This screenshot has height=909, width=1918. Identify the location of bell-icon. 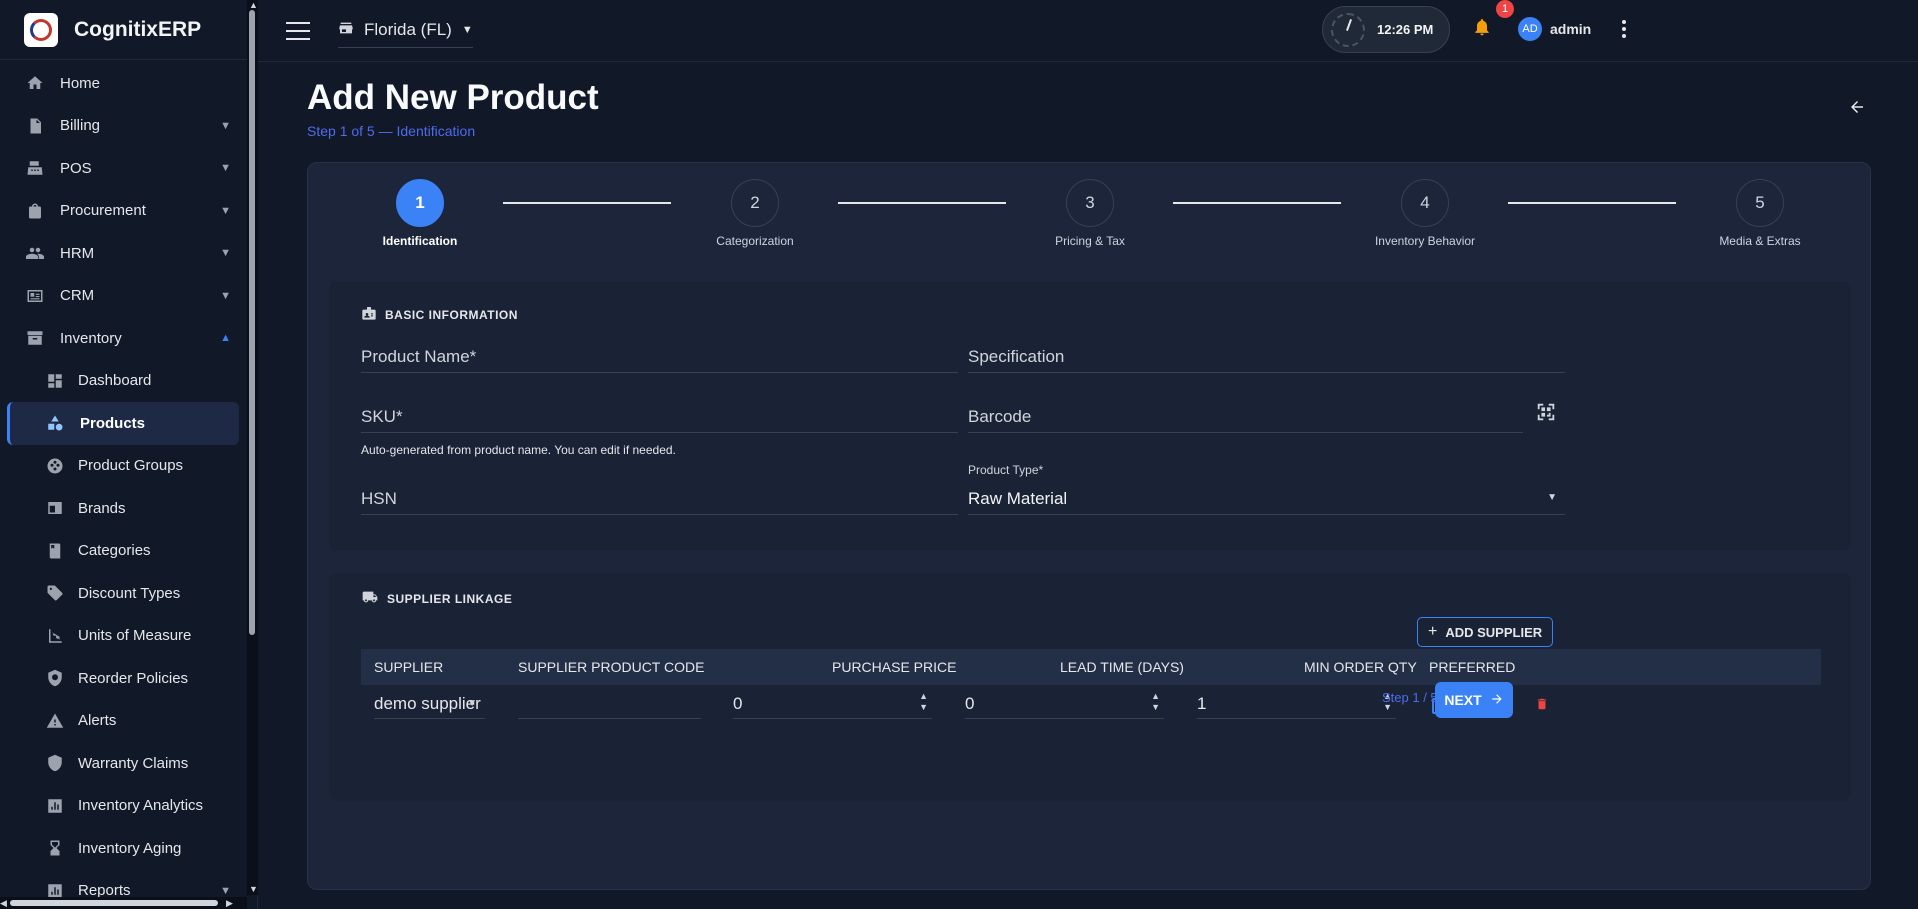
(1482, 30).